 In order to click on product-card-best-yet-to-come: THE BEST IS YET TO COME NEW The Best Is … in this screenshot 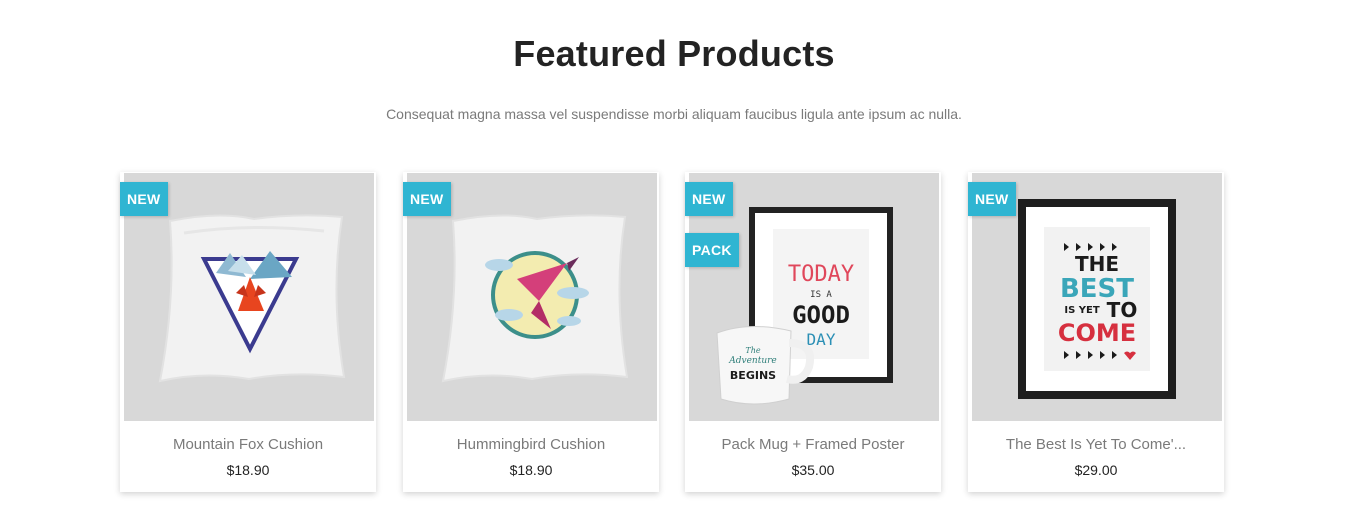, I will do `click(1096, 332)`.